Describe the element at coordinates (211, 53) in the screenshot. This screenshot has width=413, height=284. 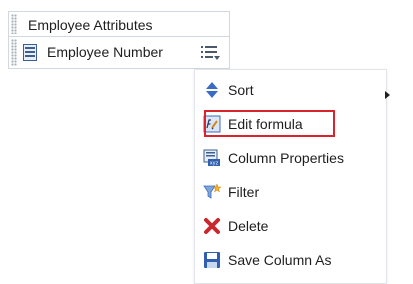
I see `list-menu-icon` at that location.